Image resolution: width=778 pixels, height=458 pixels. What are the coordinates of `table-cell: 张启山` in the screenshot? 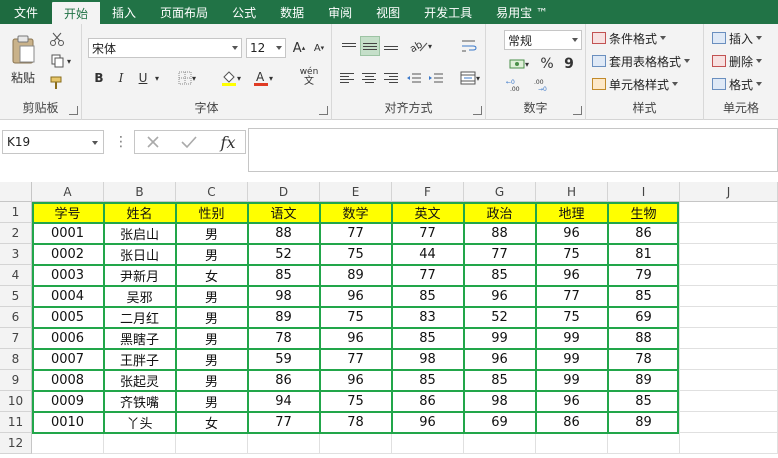 It's located at (140, 233).